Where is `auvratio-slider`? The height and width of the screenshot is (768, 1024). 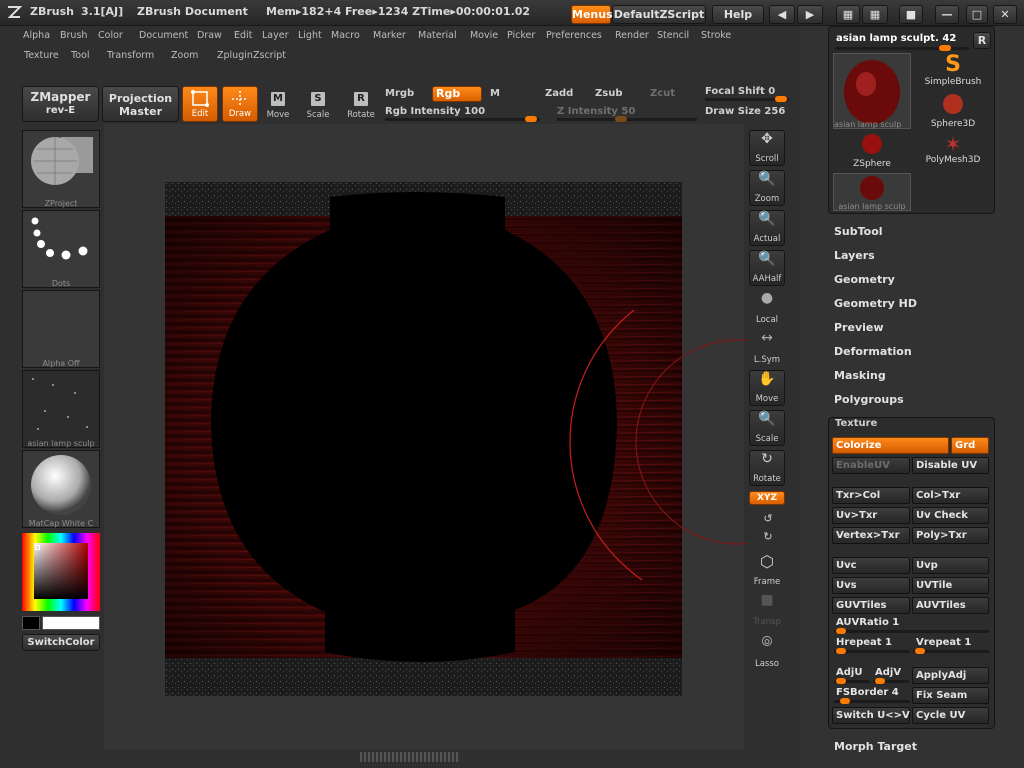 auvratio-slider is located at coordinates (911, 631).